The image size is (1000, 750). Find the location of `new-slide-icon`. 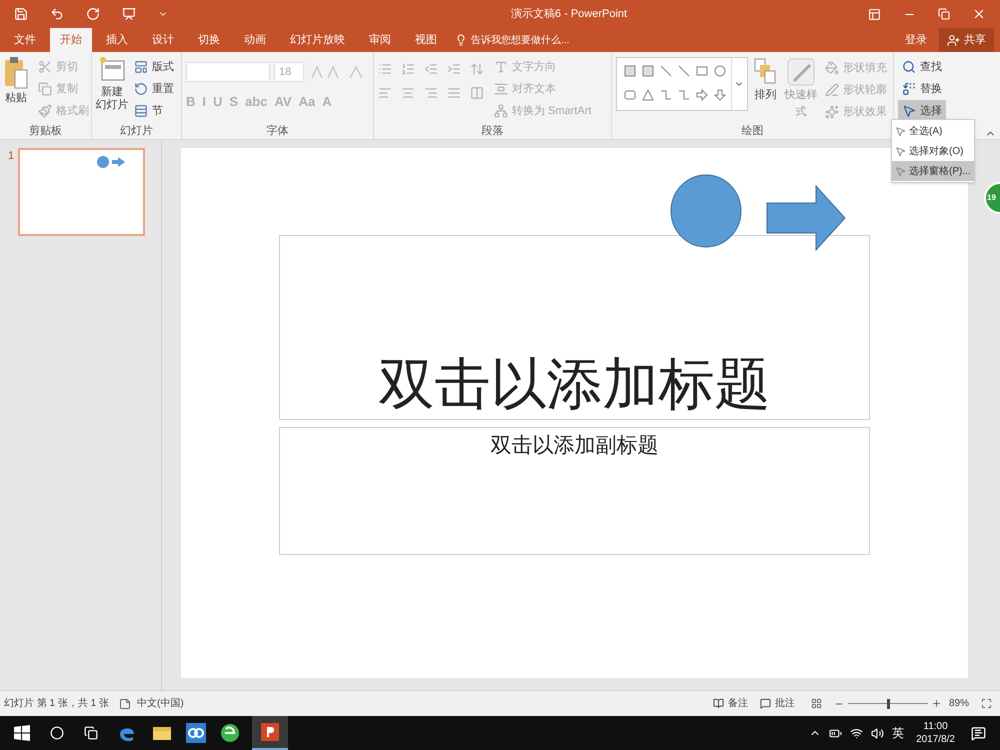

new-slide-icon is located at coordinates (112, 69).